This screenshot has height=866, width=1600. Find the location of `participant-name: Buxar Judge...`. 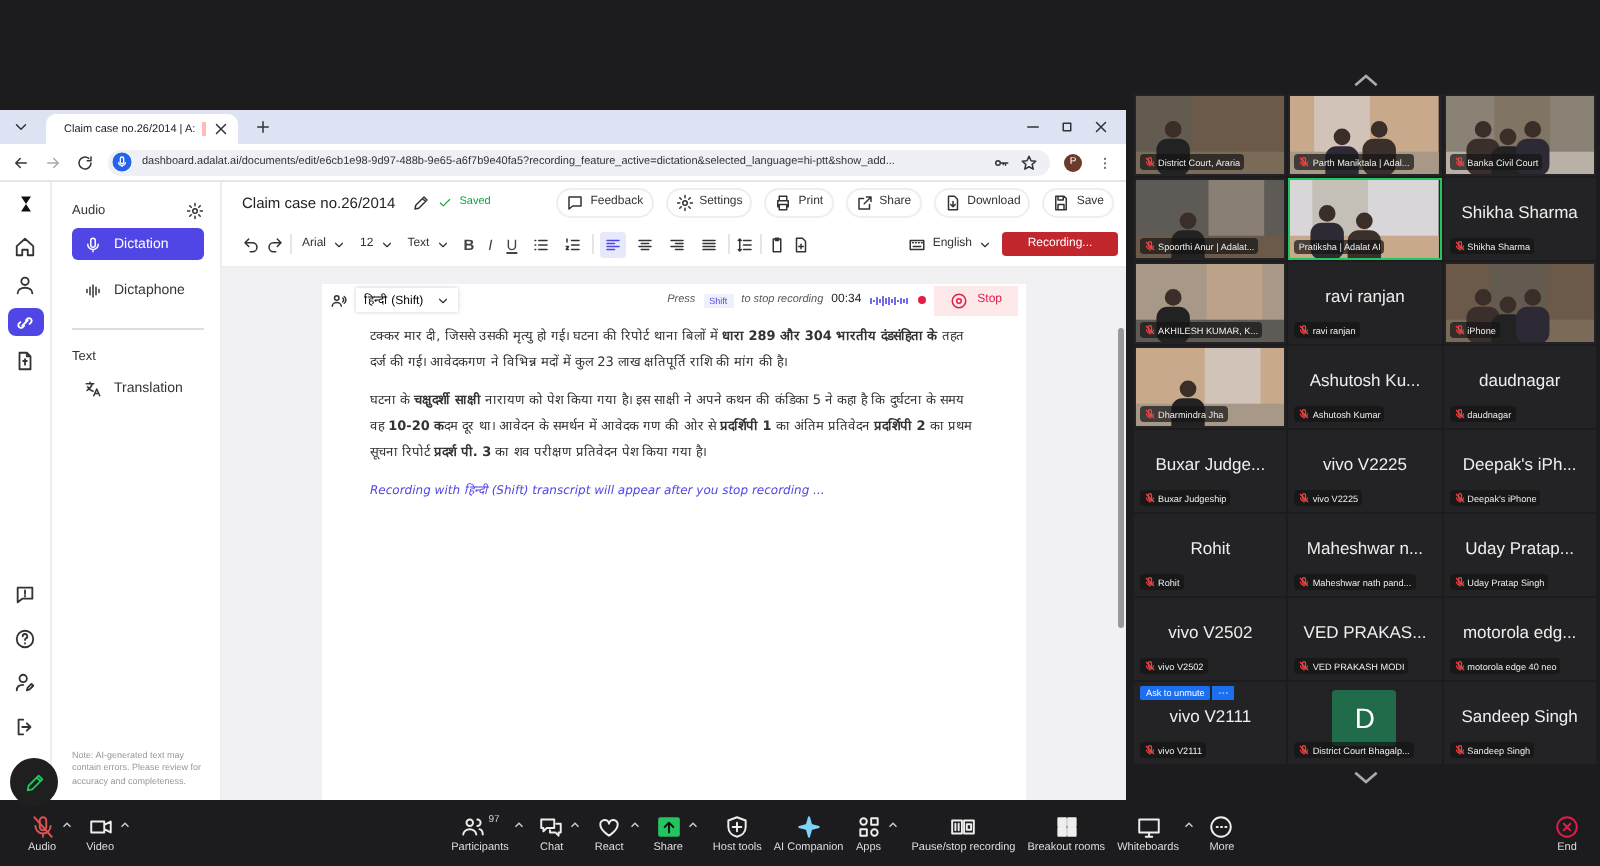

participant-name: Buxar Judge... is located at coordinates (1210, 463).